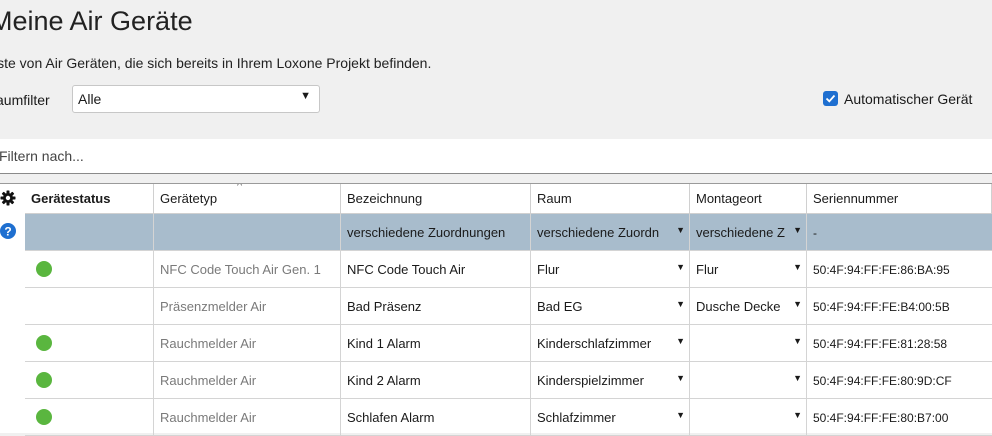  Describe the element at coordinates (436, 417) in the screenshot. I see `name-cell: Schlafen Alarm` at that location.